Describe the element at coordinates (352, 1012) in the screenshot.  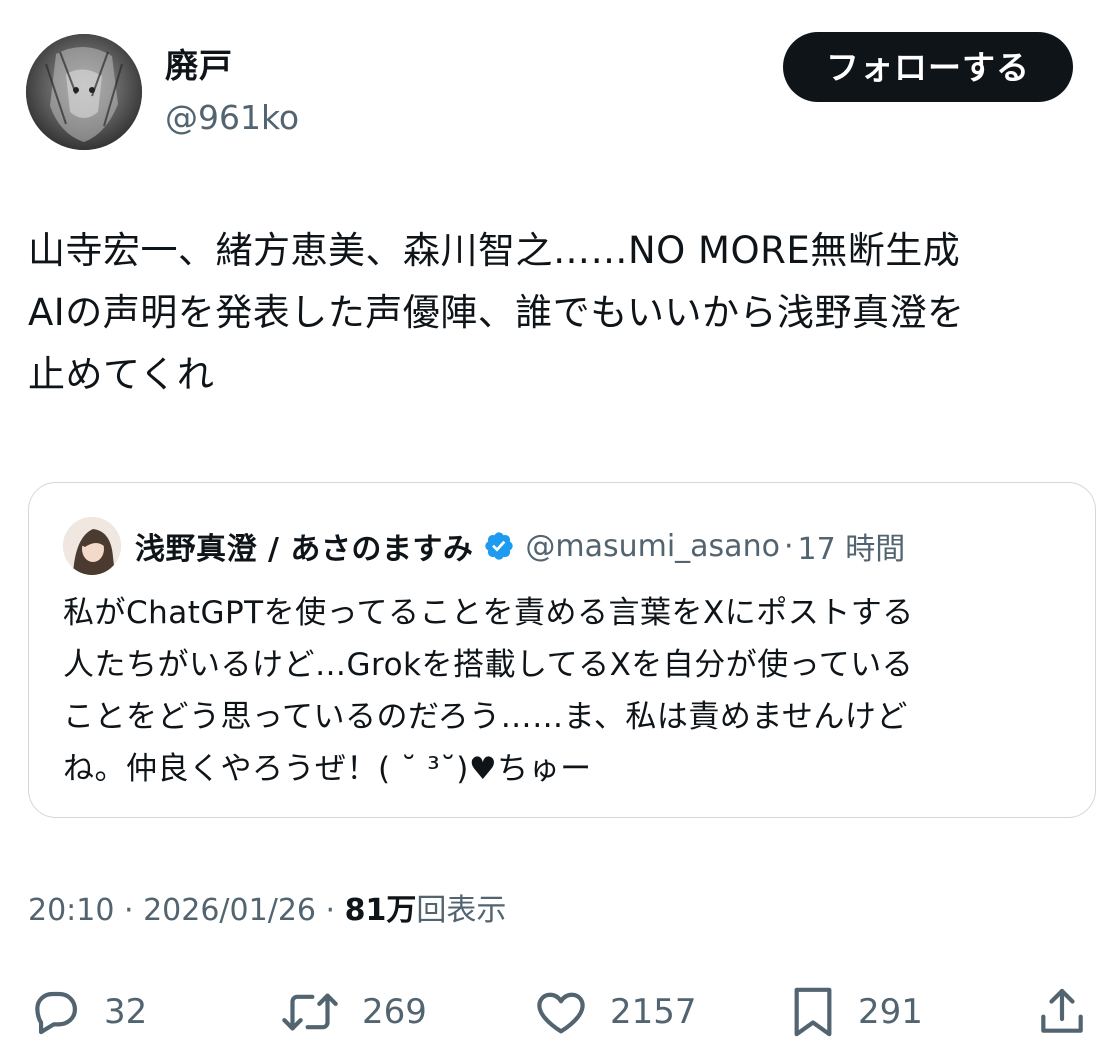
I see `repost-button: 269` at that location.